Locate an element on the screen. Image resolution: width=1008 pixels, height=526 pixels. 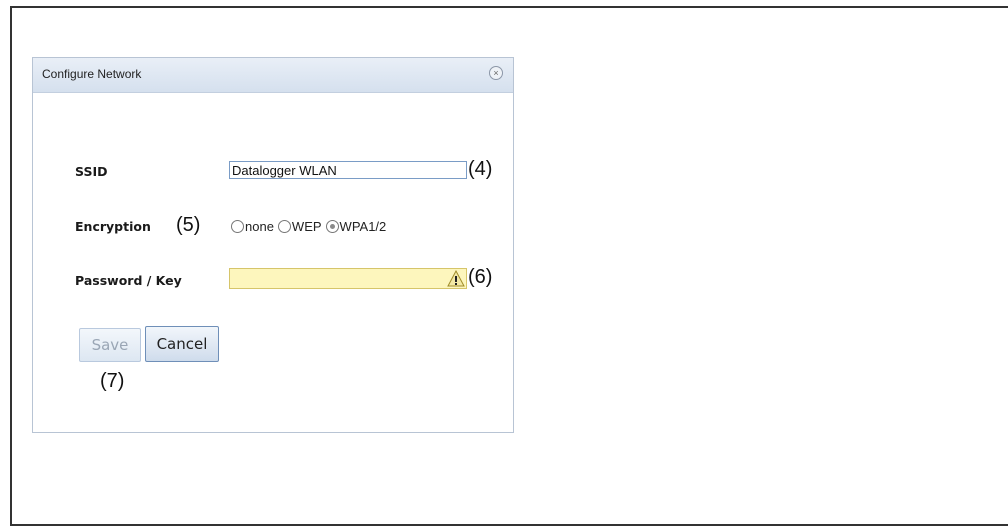
encryption-radio-group: none WEP WPA1/2 is located at coordinates (310, 226).